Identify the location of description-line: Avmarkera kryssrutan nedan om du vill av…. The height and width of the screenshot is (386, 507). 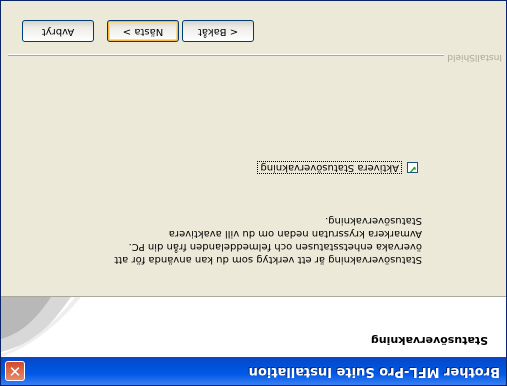
(295, 233).